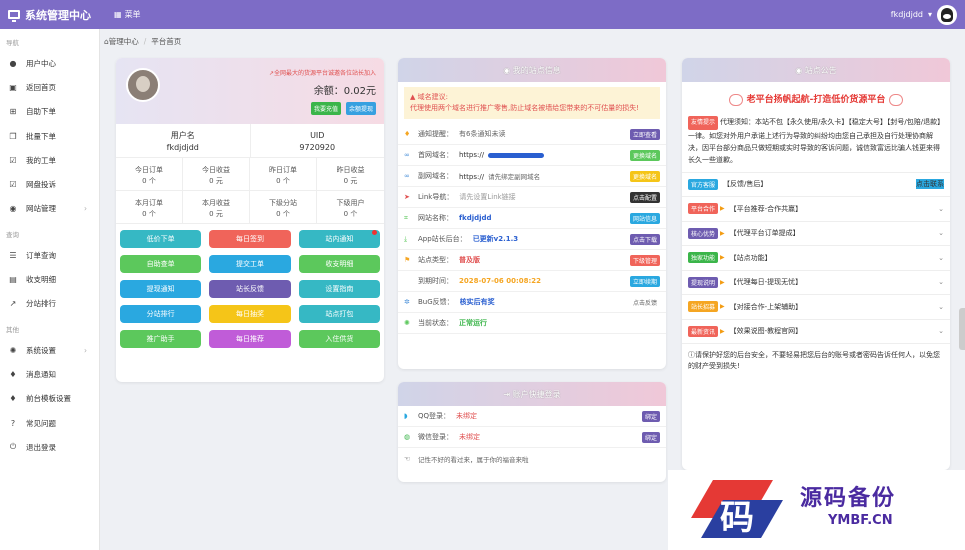 This screenshot has width=965, height=550. Describe the element at coordinates (12, 329) in the screenshot. I see `sidebar-section-label: 其他` at that location.